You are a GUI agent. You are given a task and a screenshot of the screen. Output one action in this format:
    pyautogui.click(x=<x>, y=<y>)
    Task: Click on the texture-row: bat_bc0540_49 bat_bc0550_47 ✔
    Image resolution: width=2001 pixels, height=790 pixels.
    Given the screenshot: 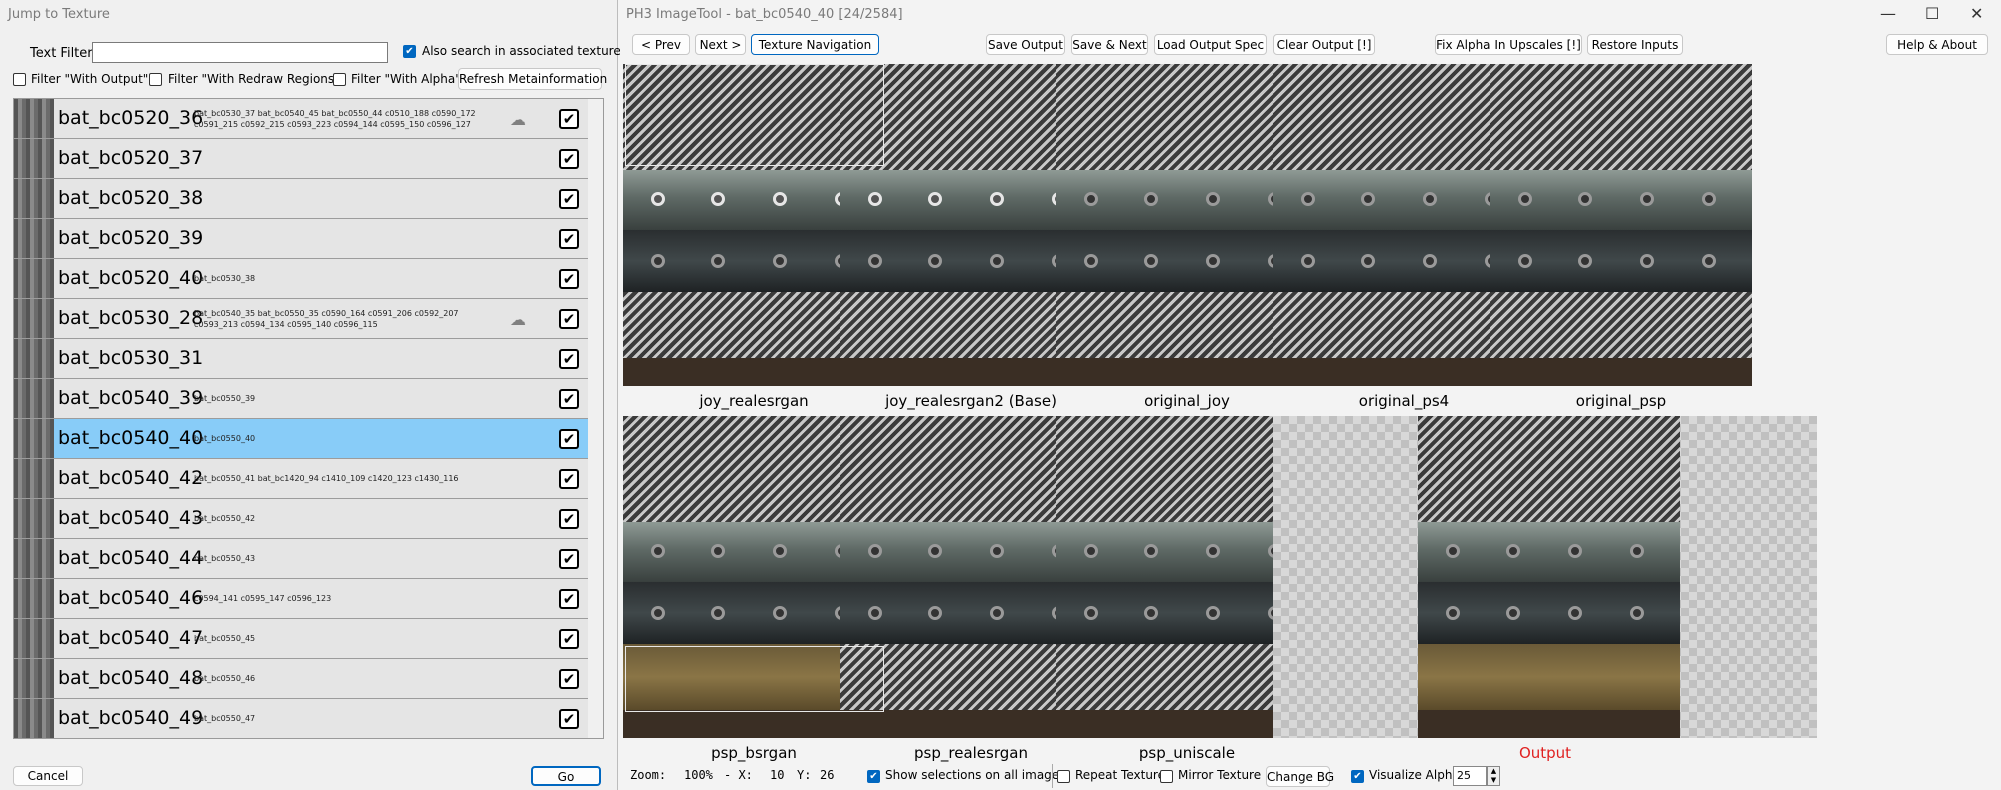 What is the action you would take?
    pyautogui.click(x=301, y=718)
    